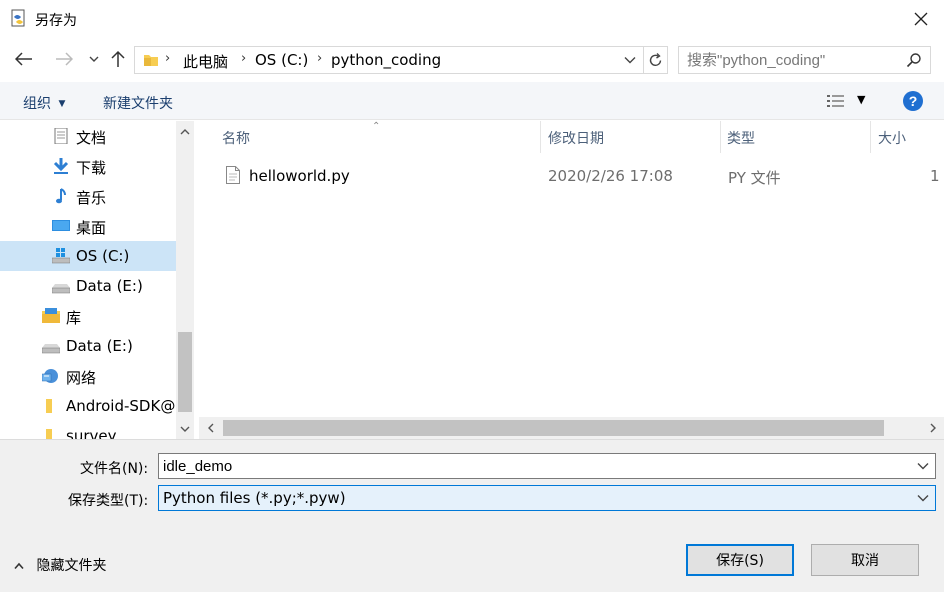 Image resolution: width=944 pixels, height=592 pixels. I want to click on forward-button, so click(64, 59).